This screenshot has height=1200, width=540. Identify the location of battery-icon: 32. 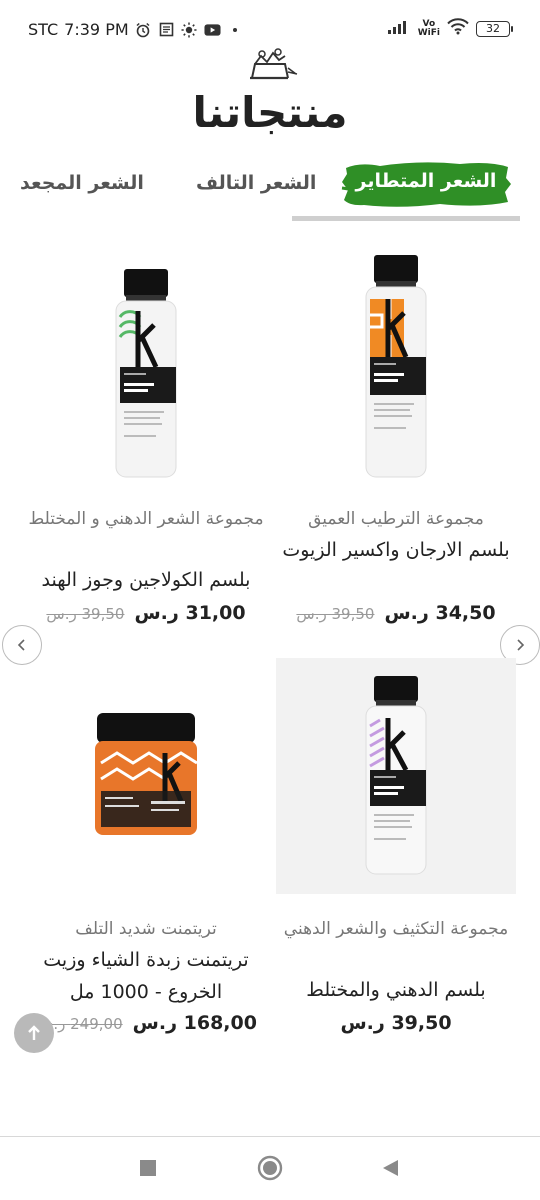
(494, 28).